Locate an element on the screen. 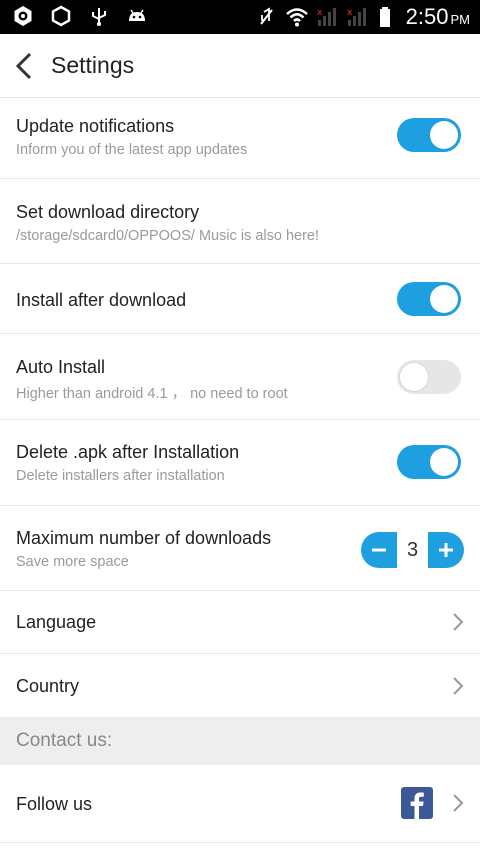  increment-button is located at coordinates (446, 550).